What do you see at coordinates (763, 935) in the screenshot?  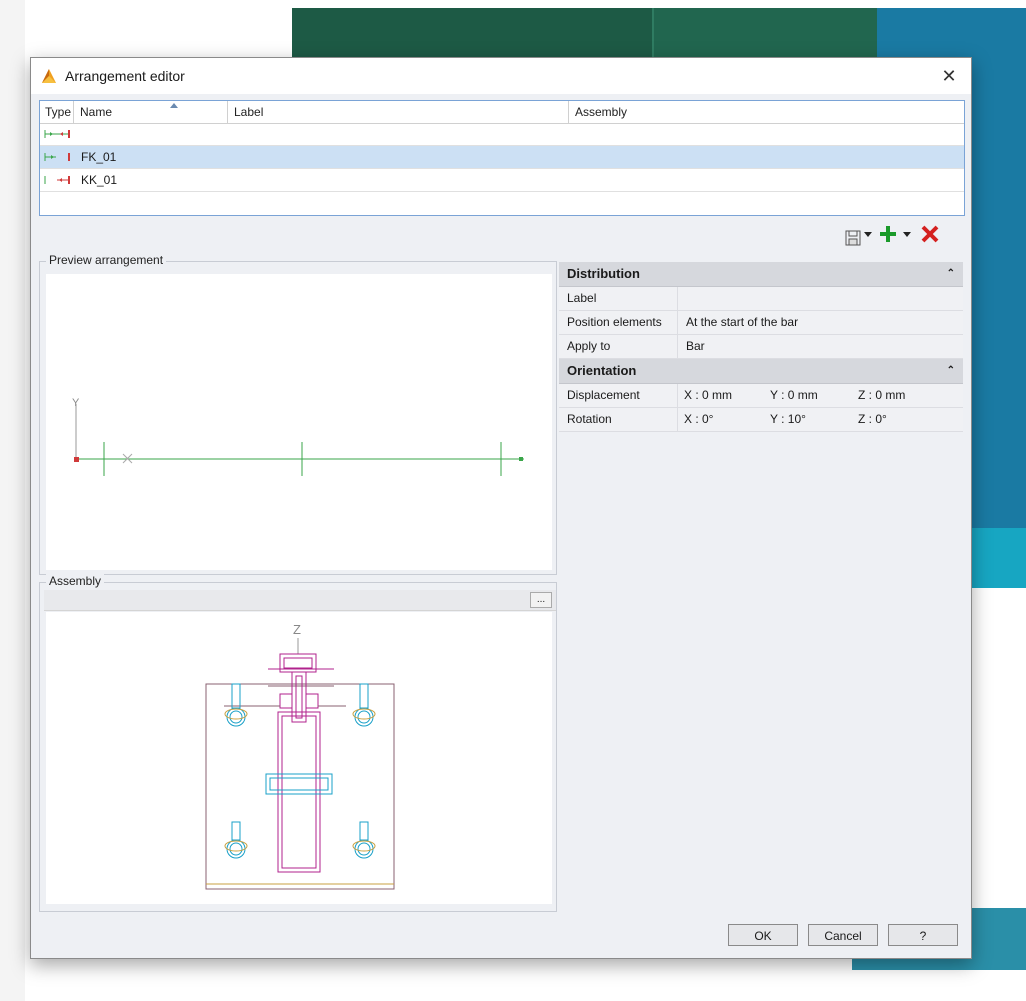 I see `ok-button: OK` at bounding box center [763, 935].